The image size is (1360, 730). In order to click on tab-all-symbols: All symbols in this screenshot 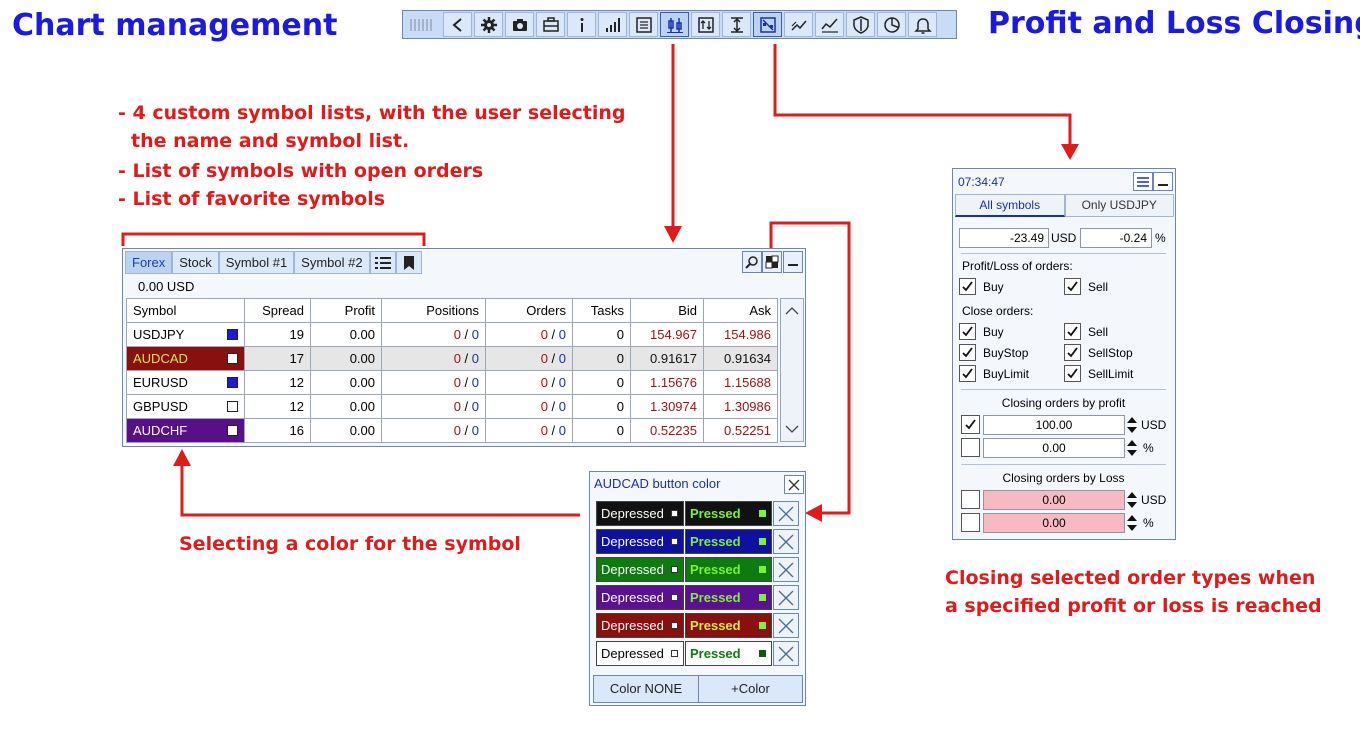, I will do `click(1010, 205)`.